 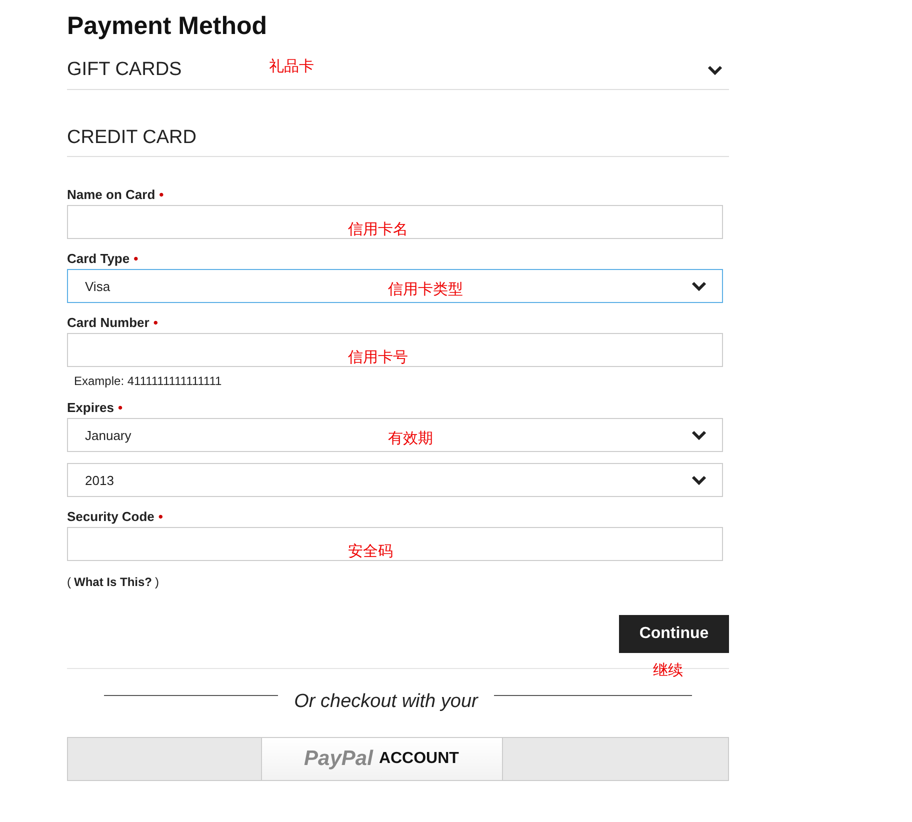 I want to click on select-field: Visa 信用卡类型, so click(x=395, y=286).